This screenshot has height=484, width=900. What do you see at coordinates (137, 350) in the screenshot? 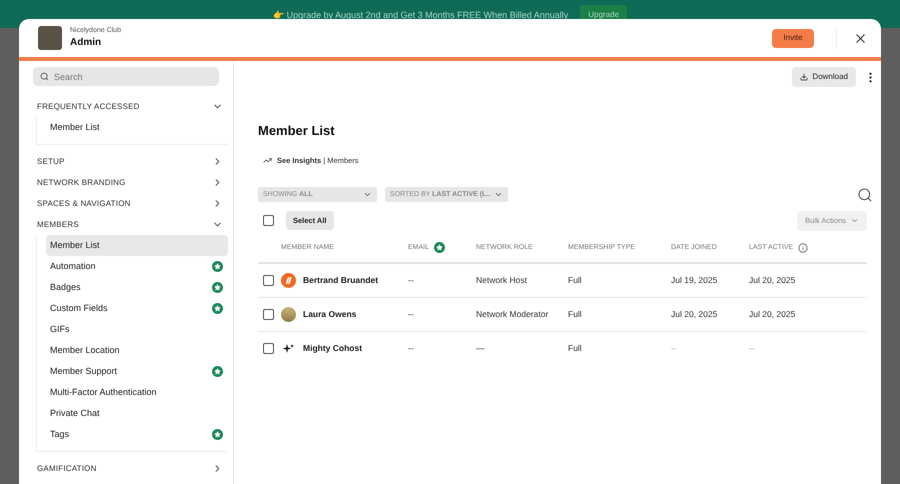
I see `sidebar-item: Member Location` at bounding box center [137, 350].